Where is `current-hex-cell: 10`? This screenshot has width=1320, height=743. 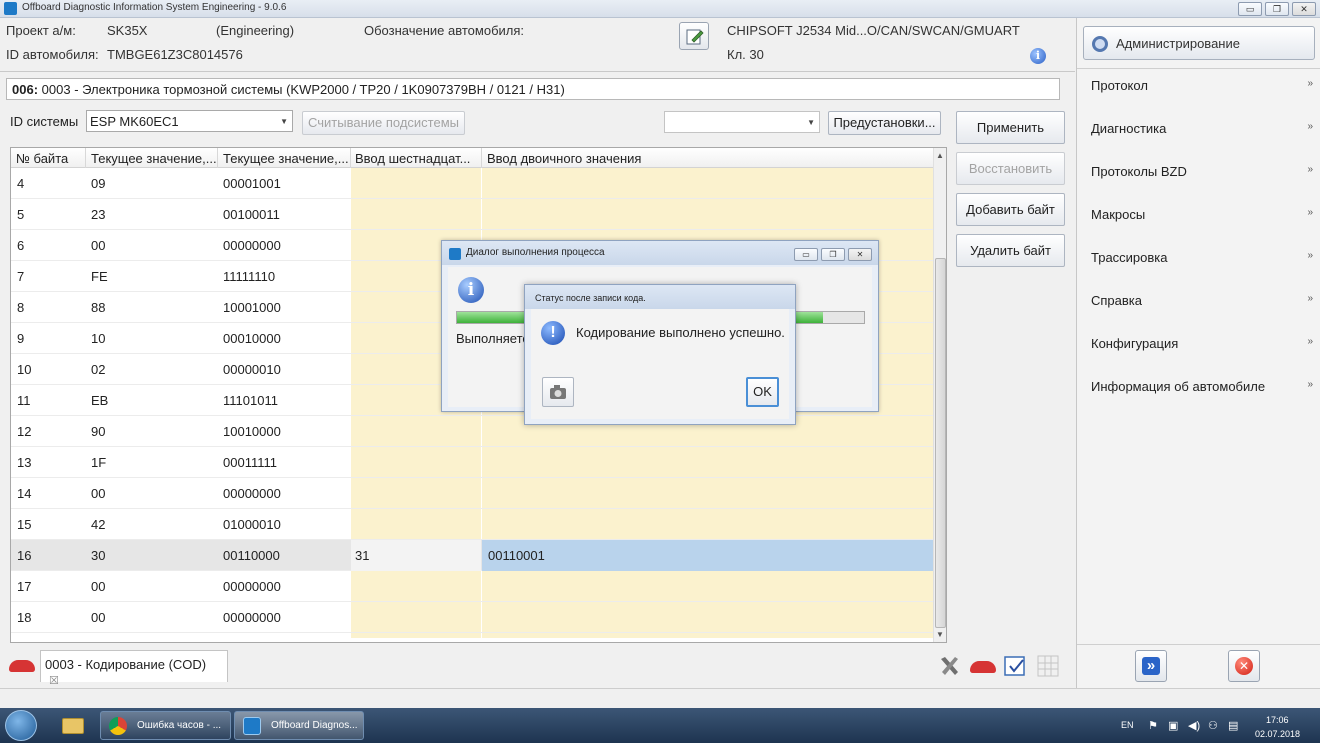
current-hex-cell: 10 is located at coordinates (98, 338).